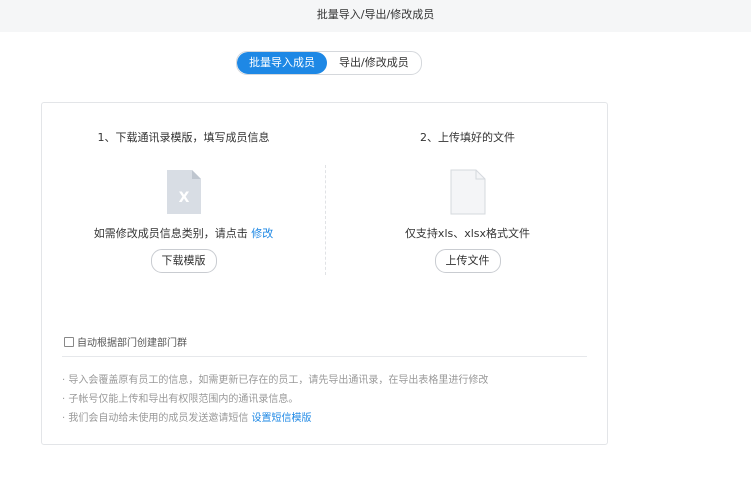  Describe the element at coordinates (467, 261) in the screenshot. I see `upload-file-button: 上传文件` at that location.